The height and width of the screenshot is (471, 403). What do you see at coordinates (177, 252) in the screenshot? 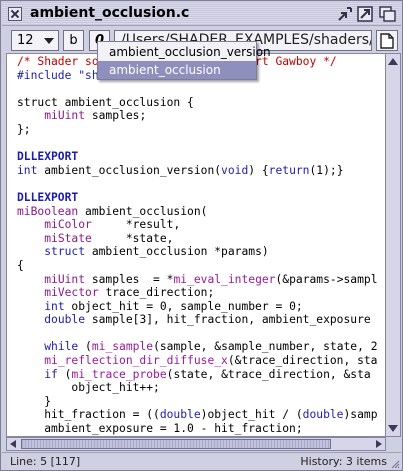
I see `code-token: ambient_occlusion *params)` at bounding box center [177, 252].